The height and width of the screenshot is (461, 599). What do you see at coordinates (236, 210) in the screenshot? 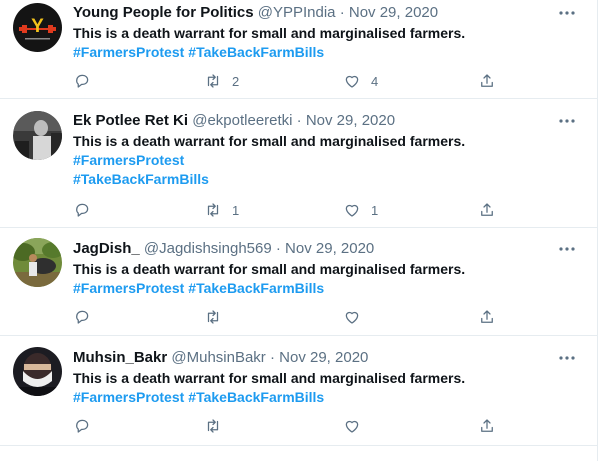
I see `retweet-count: 1` at bounding box center [236, 210].